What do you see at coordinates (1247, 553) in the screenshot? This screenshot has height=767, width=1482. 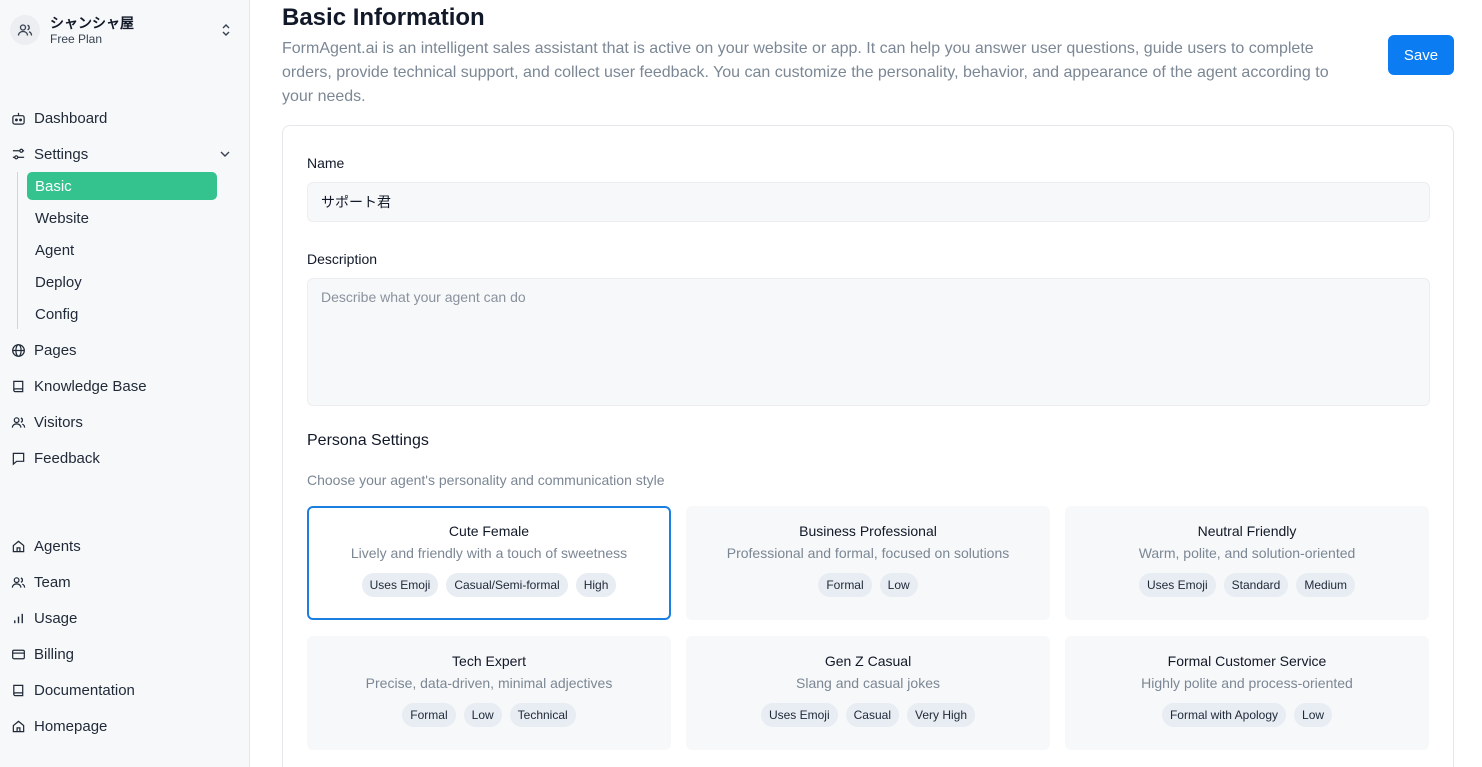 I see `persona-description: Warm, polite, and solution-oriented` at bounding box center [1247, 553].